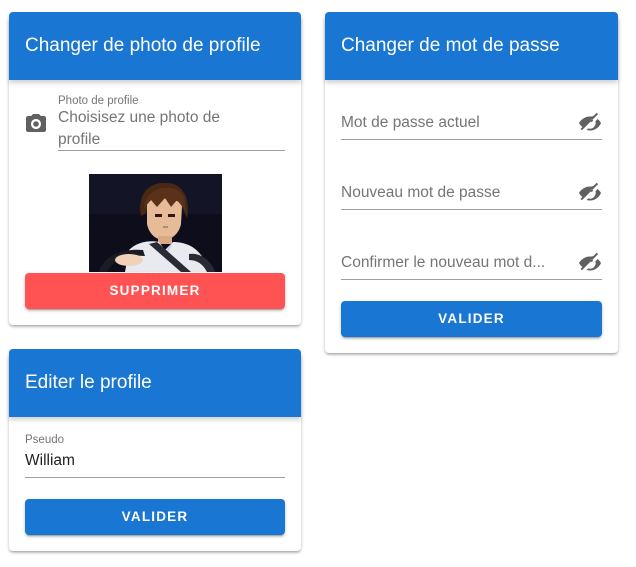 This screenshot has width=636, height=567. I want to click on pseudo-input: William, so click(155, 461).